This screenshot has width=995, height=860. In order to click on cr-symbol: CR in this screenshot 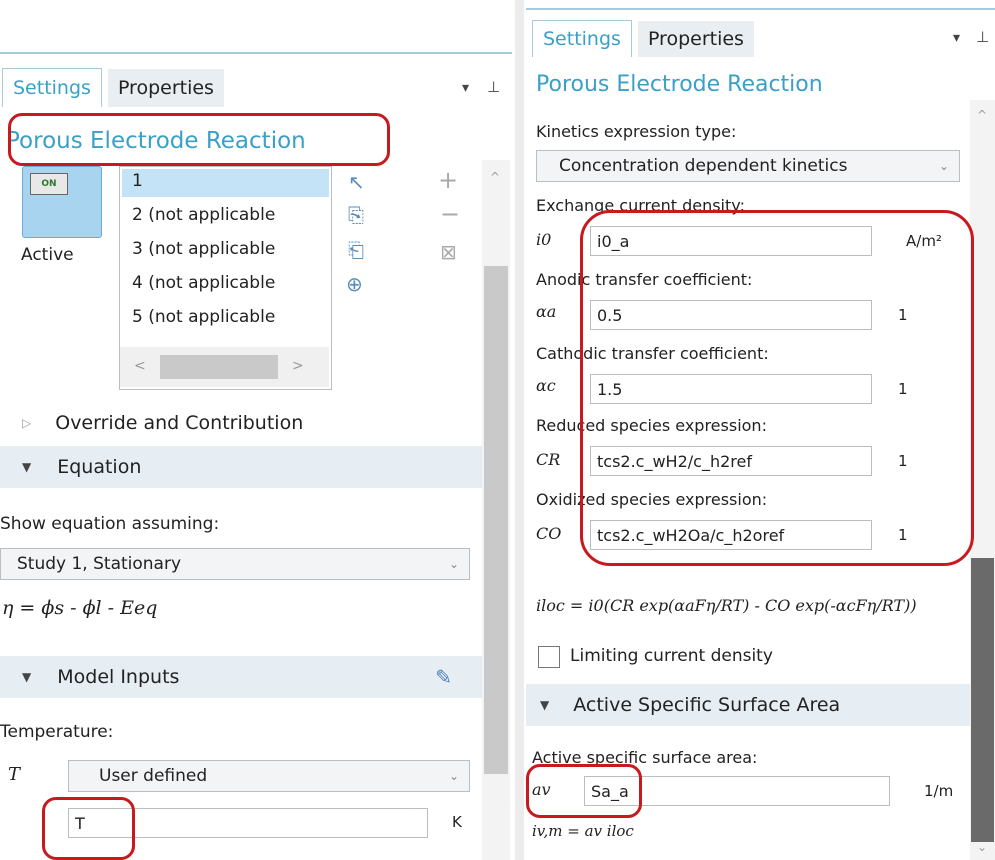, I will do `click(548, 459)`.